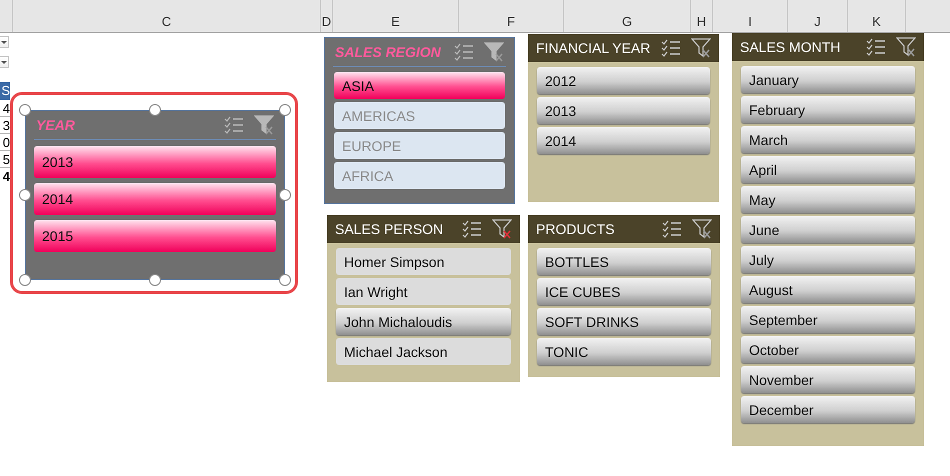  Describe the element at coordinates (702, 16) in the screenshot. I see `column-header: H` at that location.